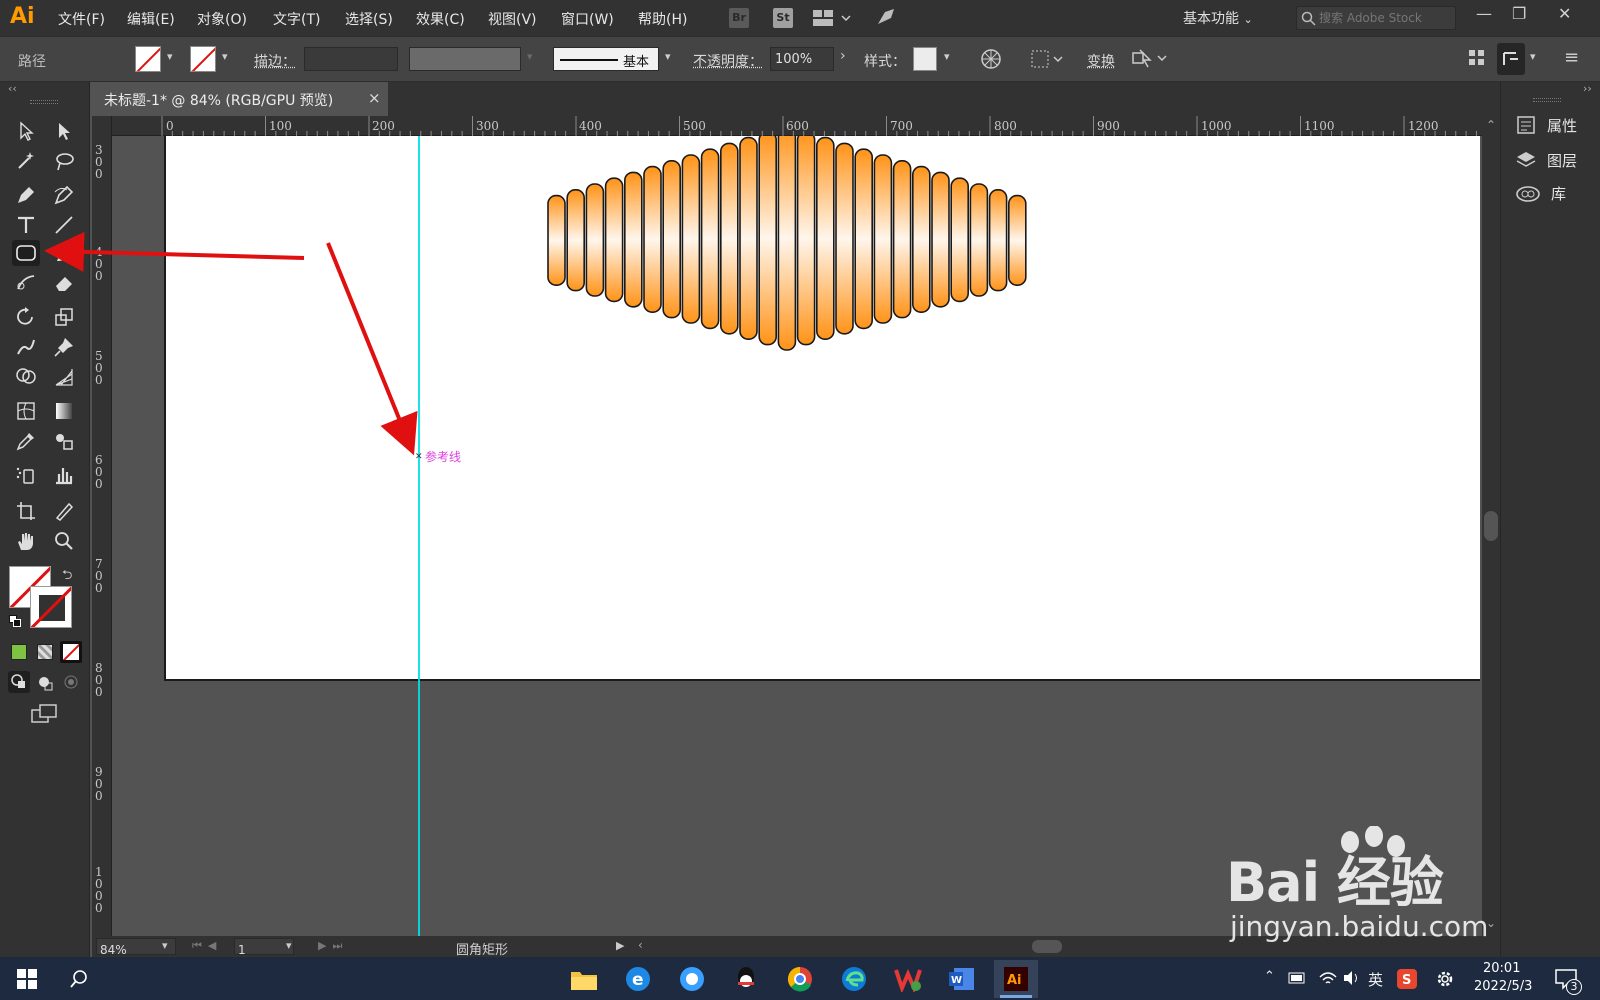 This screenshot has height=1000, width=1600. Describe the element at coordinates (26, 511) in the screenshot. I see `artboard-tool` at that location.